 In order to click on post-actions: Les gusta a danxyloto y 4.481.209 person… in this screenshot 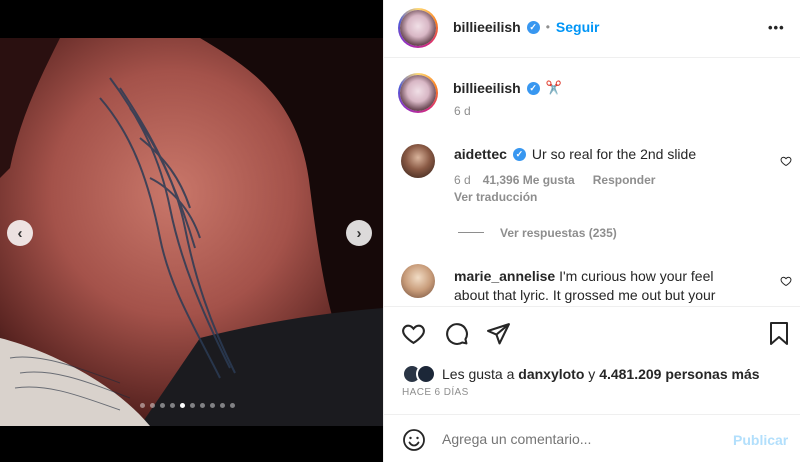, I will do `click(592, 360)`.